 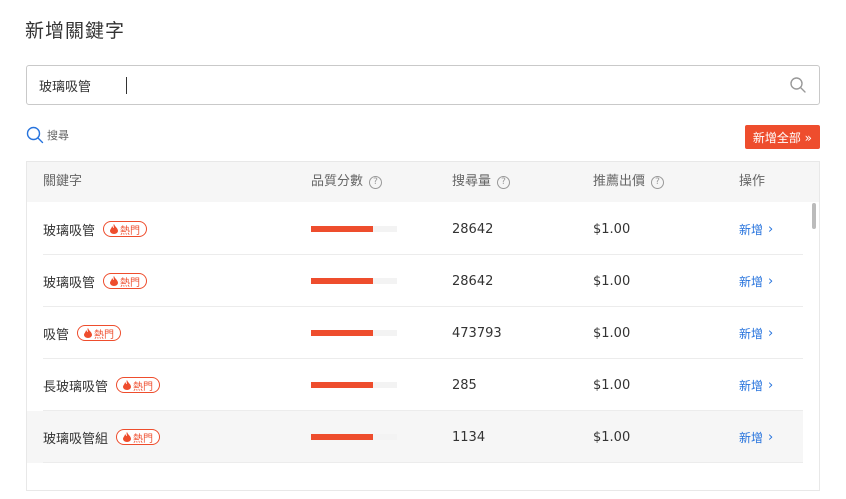 I want to click on header-quality: 品質分數 ?, so click(x=347, y=182).